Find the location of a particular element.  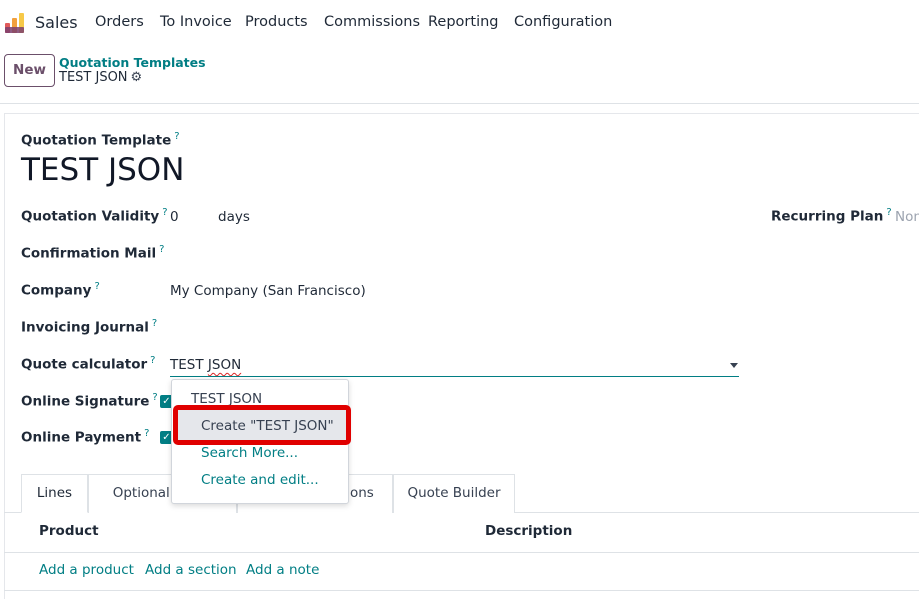

gear-icon: ⚙ is located at coordinates (137, 77).